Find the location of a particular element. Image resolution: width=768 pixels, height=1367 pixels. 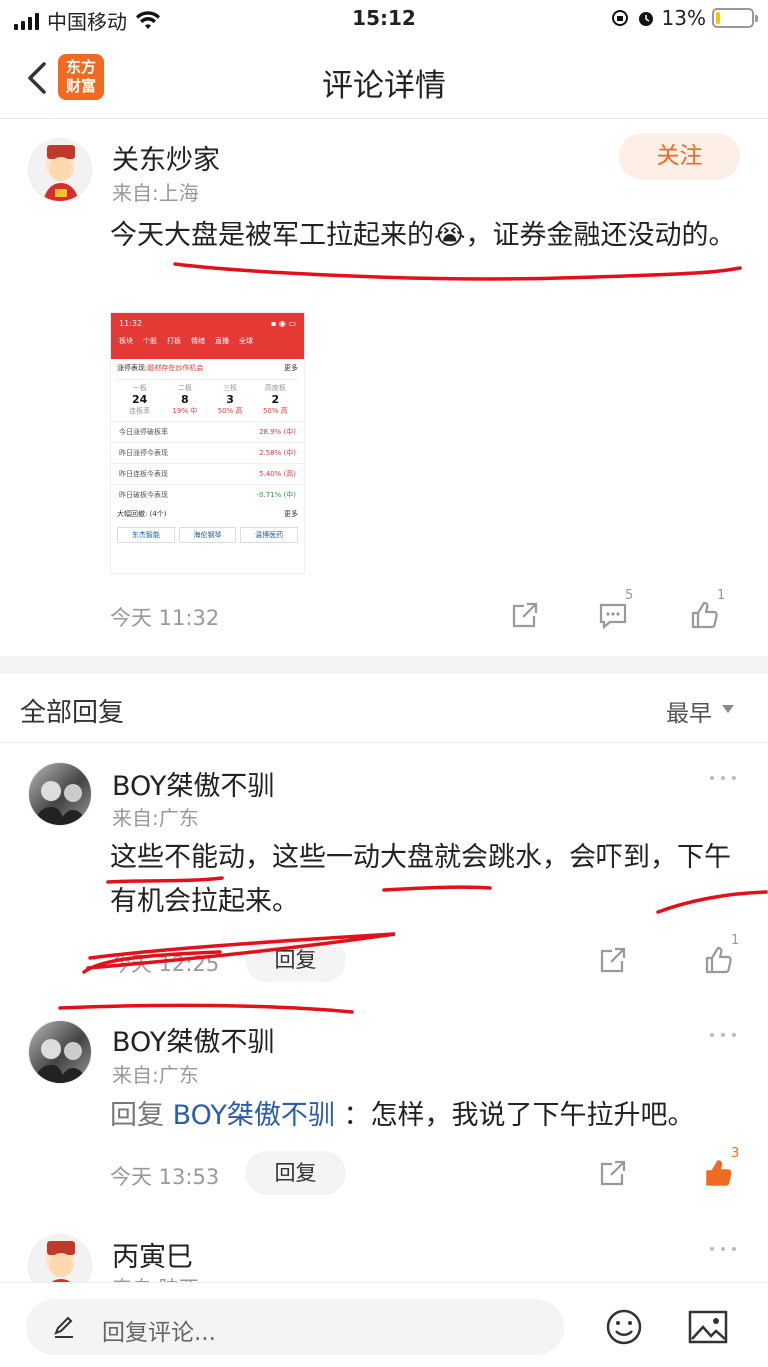

preview-grid-cell: 一板 24 连板率 is located at coordinates (139, 399).